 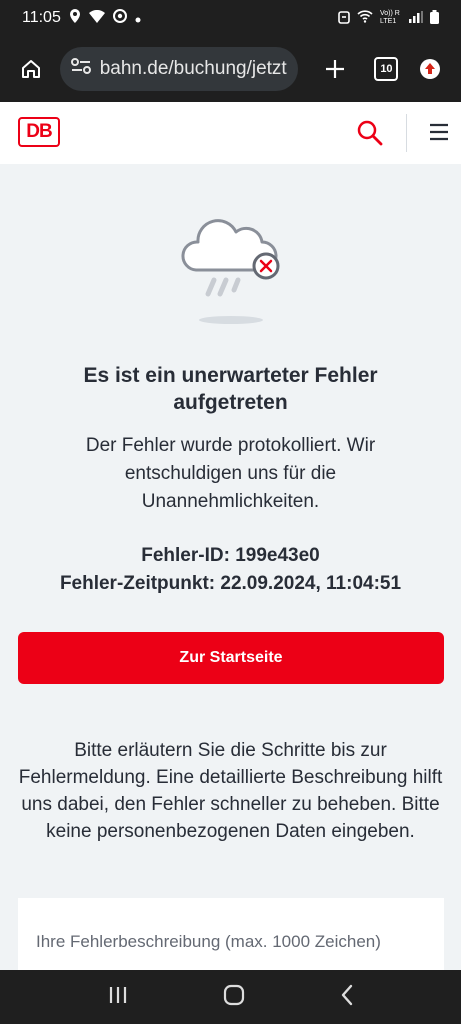 I want to click on address-bar: bahn.de/buchung/jetzt, so click(x=178, y=69).